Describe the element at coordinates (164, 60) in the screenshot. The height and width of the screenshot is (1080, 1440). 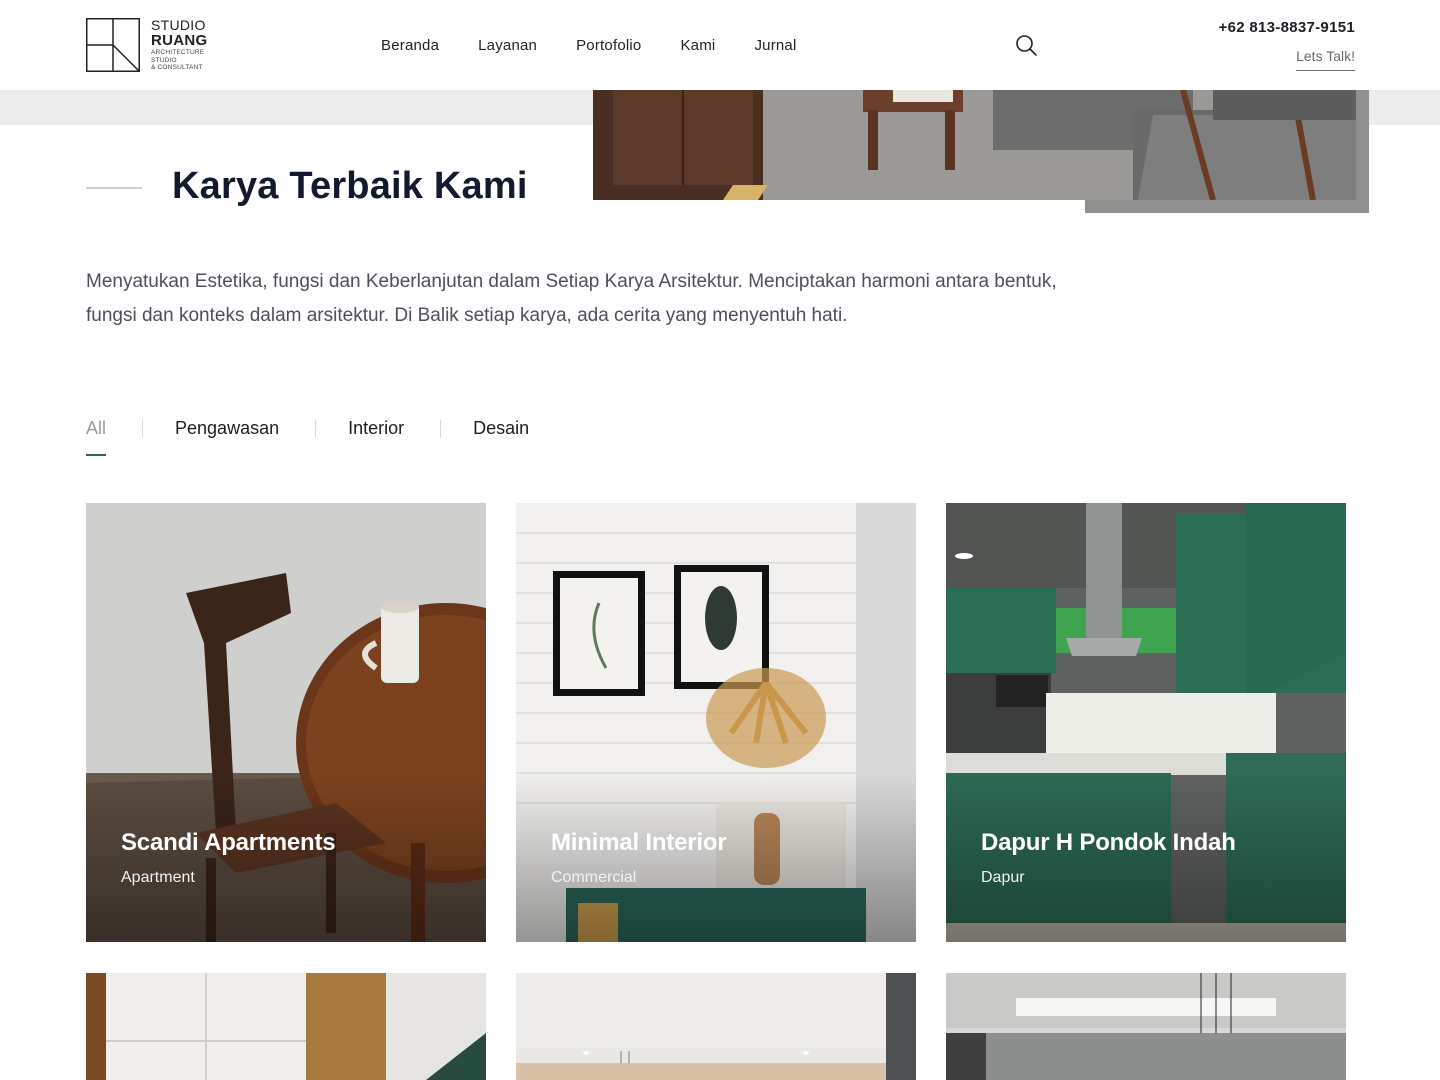
I see `logo-tagline-2: STUDIO` at that location.